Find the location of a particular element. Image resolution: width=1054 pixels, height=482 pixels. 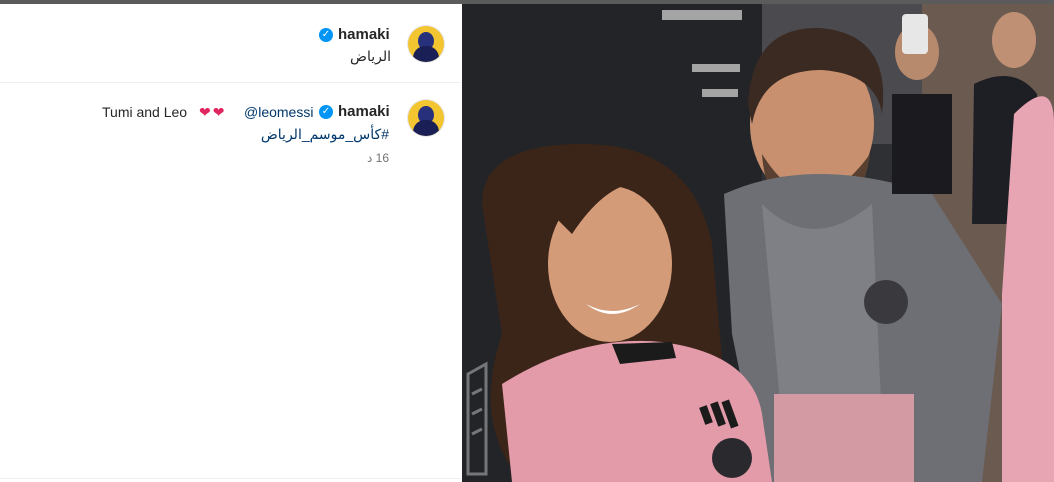

caption-text: Tumi and Leo is located at coordinates (145, 112).